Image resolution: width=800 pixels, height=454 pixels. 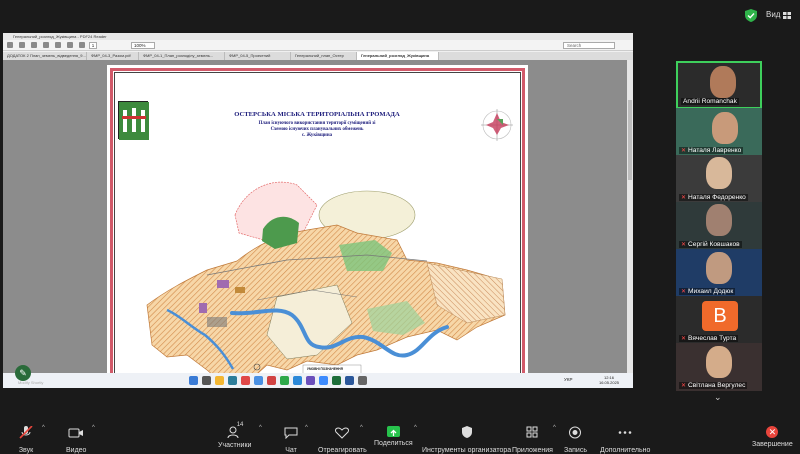 What do you see at coordinates (291, 433) in the screenshot?
I see `chat-icon` at bounding box center [291, 433].